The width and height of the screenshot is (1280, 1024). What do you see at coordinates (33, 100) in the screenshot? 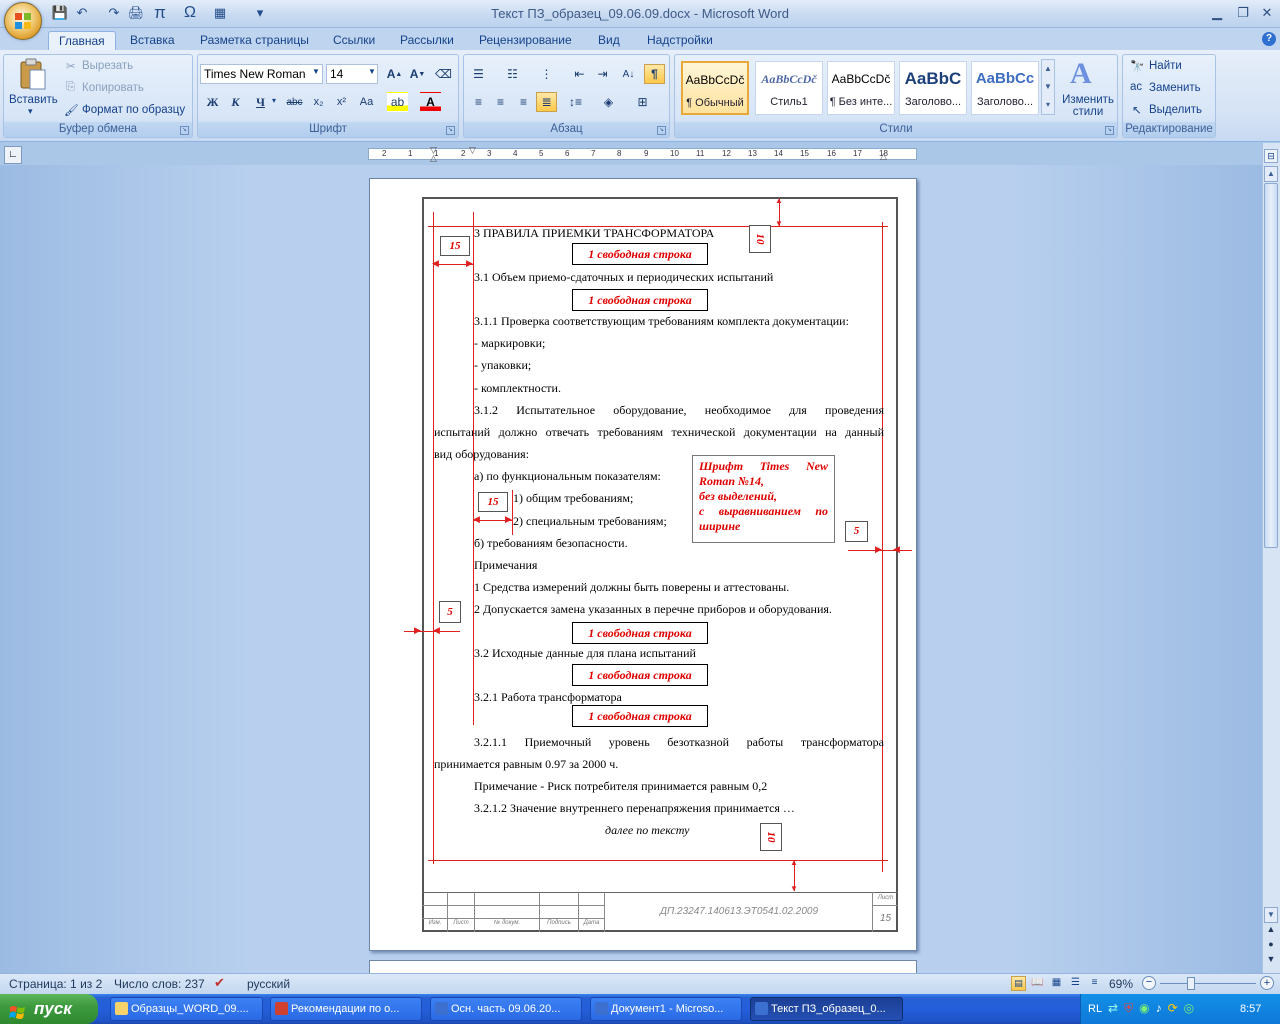
I see `paste-button: Вставить` at bounding box center [33, 100].